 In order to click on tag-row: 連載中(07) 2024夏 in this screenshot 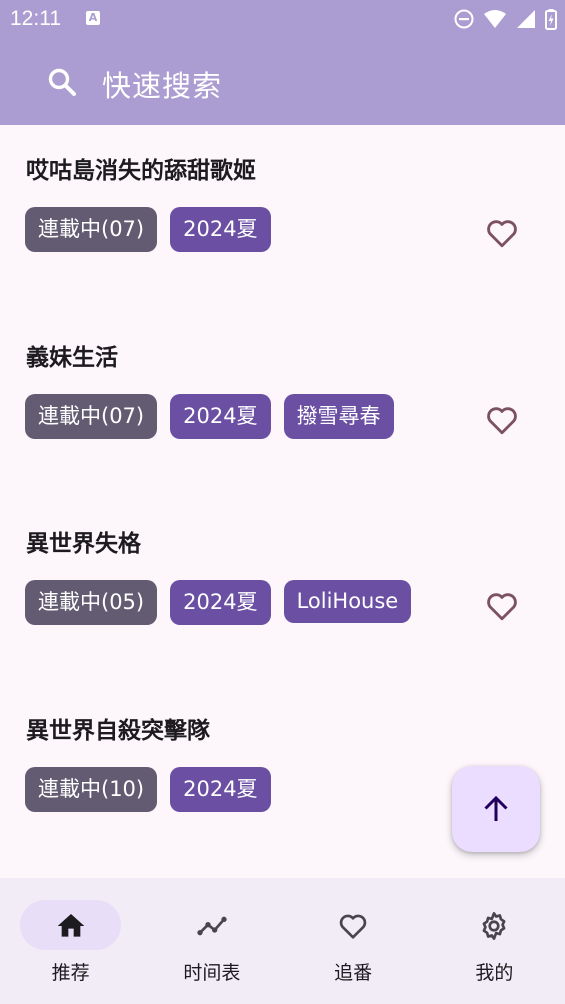, I will do `click(148, 229)`.